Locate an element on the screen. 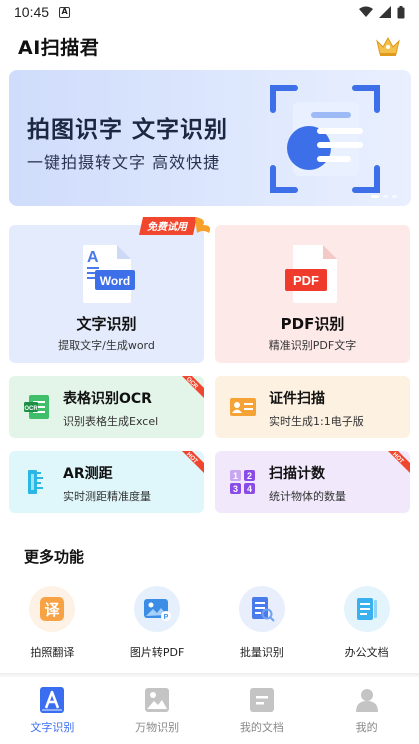  banner-pager is located at coordinates (384, 196).